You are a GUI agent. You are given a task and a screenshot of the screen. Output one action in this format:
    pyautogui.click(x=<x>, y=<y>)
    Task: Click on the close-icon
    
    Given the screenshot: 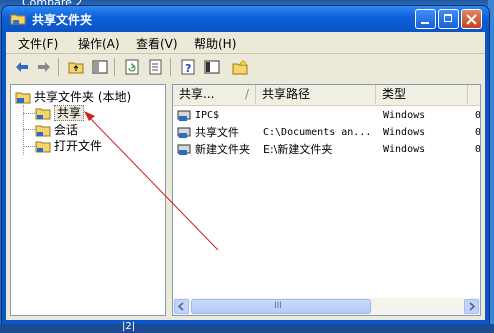 What is the action you would take?
    pyautogui.click(x=471, y=19)
    